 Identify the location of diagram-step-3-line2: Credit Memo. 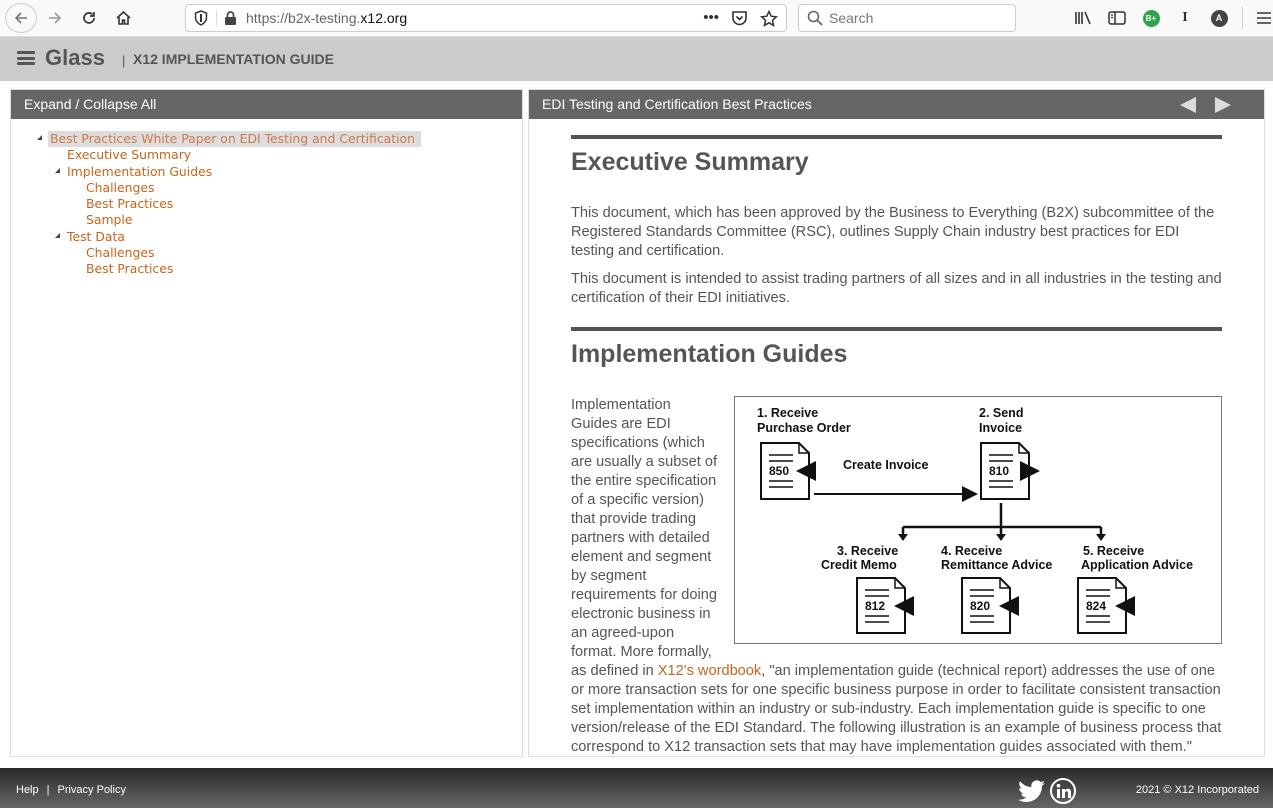
(859, 565).